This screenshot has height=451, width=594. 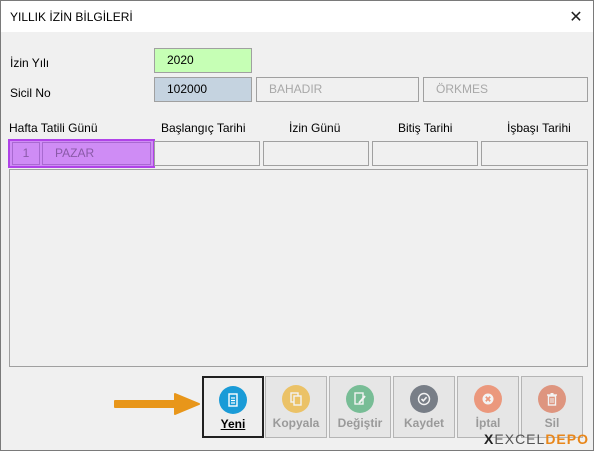 I want to click on arrow-right-icon, so click(x=157, y=404).